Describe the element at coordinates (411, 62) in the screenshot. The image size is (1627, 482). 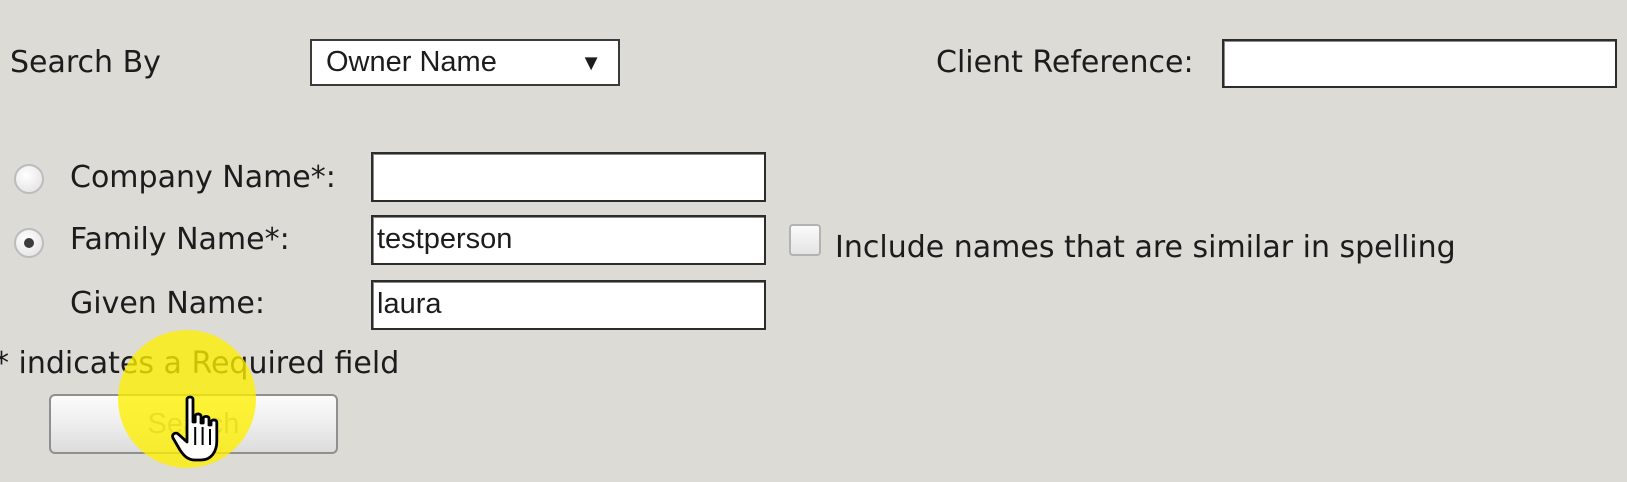
I see `search-by-selected-value: Owner Name` at that location.